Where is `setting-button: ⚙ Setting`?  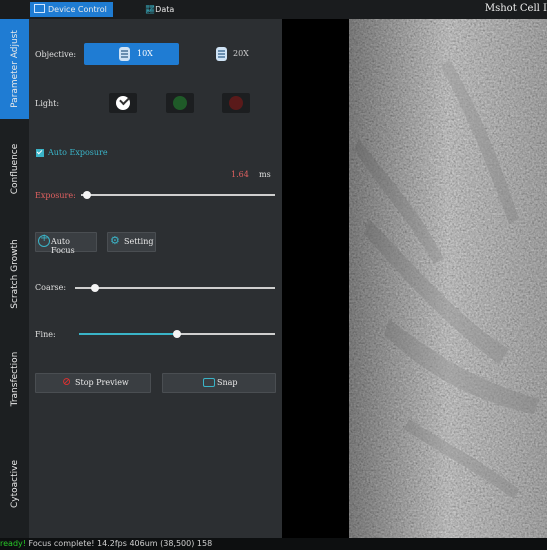 setting-button: ⚙ Setting is located at coordinates (131, 242).